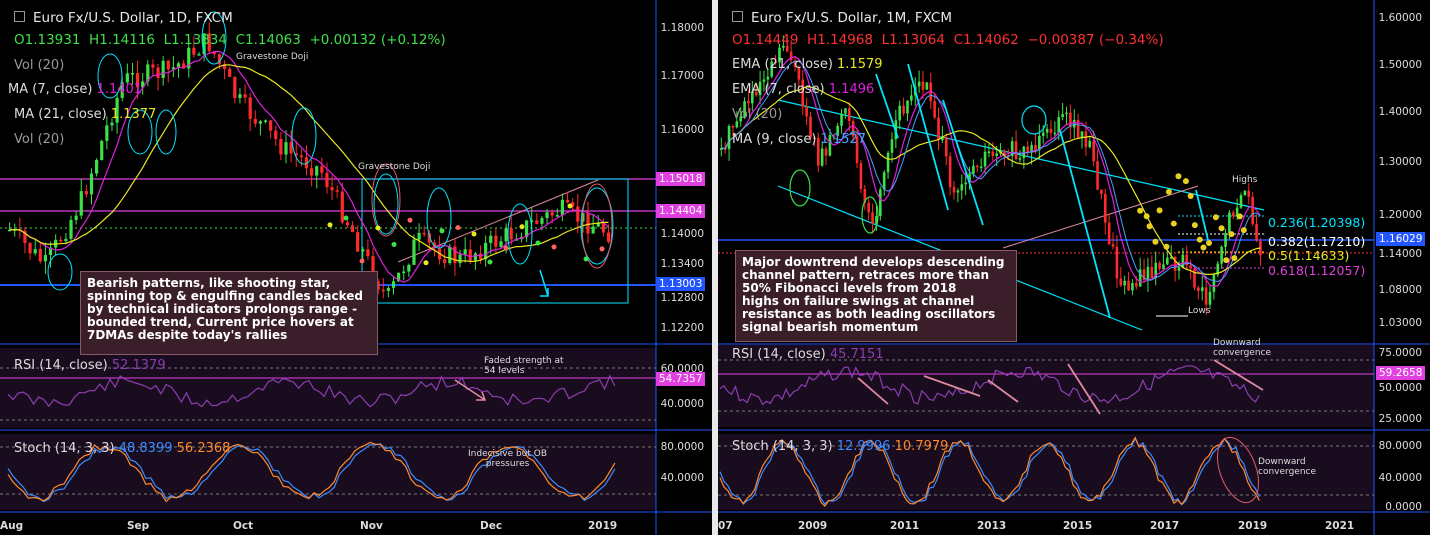  Describe the element at coordinates (1245, 180) in the screenshot. I see `highs-label: Highs` at that location.